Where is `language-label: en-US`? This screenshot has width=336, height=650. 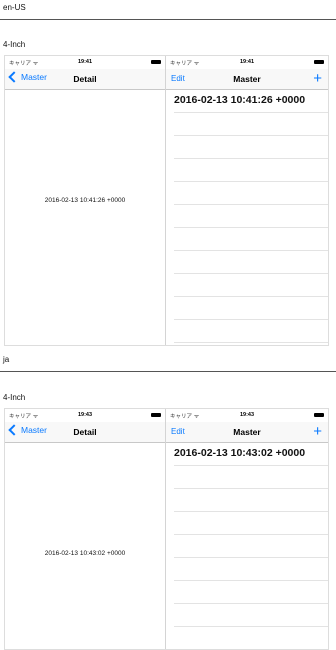 language-label: en-US is located at coordinates (14, 7).